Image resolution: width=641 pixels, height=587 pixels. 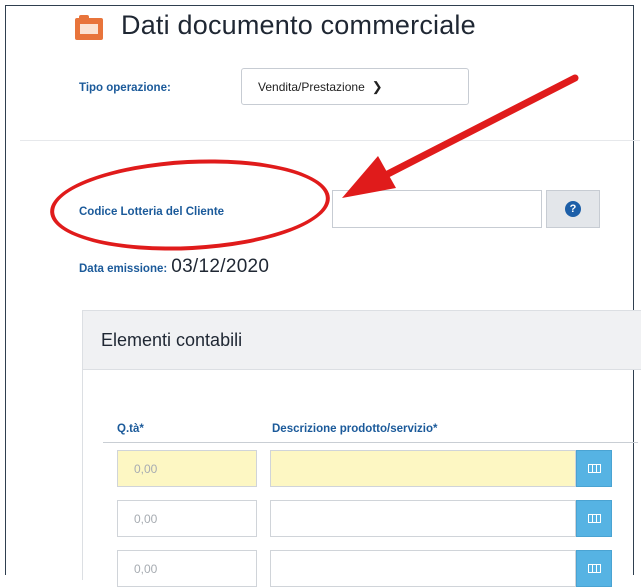 What do you see at coordinates (460, 136) in the screenshot?
I see `annotation-arrow-icon` at bounding box center [460, 136].